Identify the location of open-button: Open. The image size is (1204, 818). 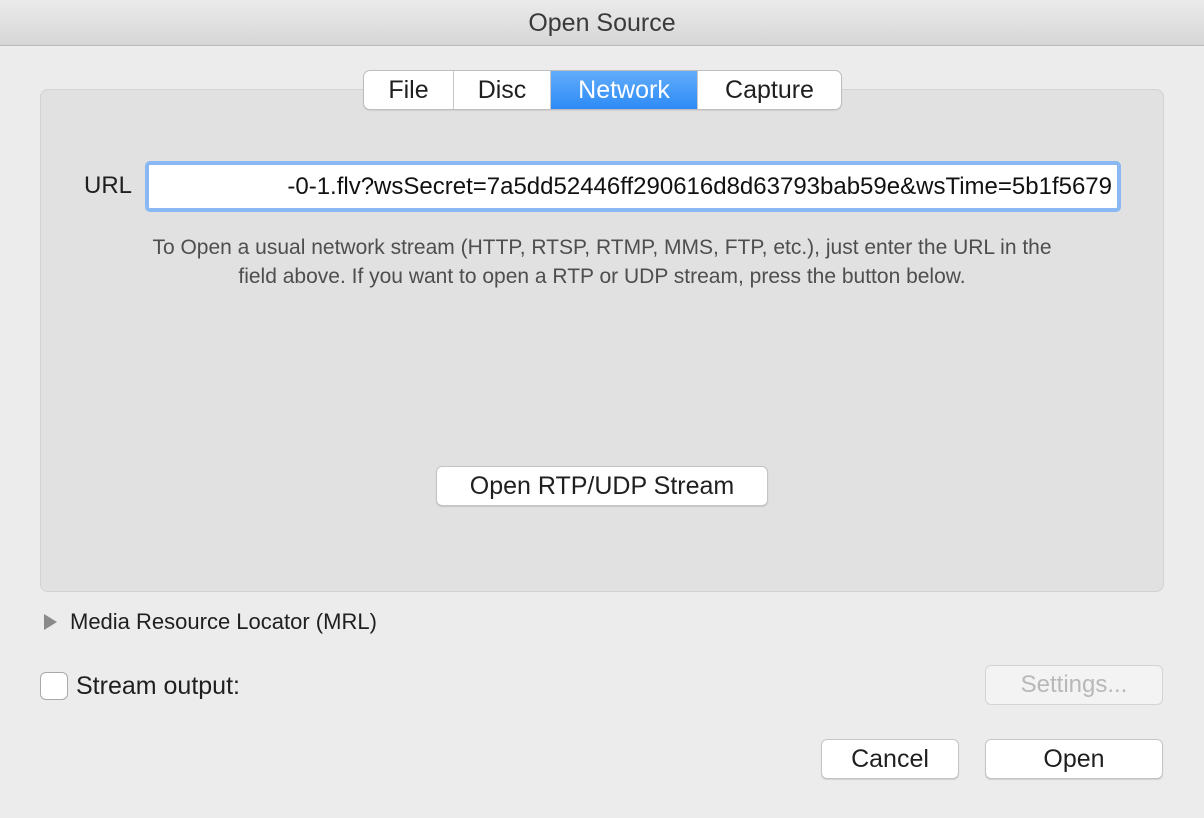
(1074, 759).